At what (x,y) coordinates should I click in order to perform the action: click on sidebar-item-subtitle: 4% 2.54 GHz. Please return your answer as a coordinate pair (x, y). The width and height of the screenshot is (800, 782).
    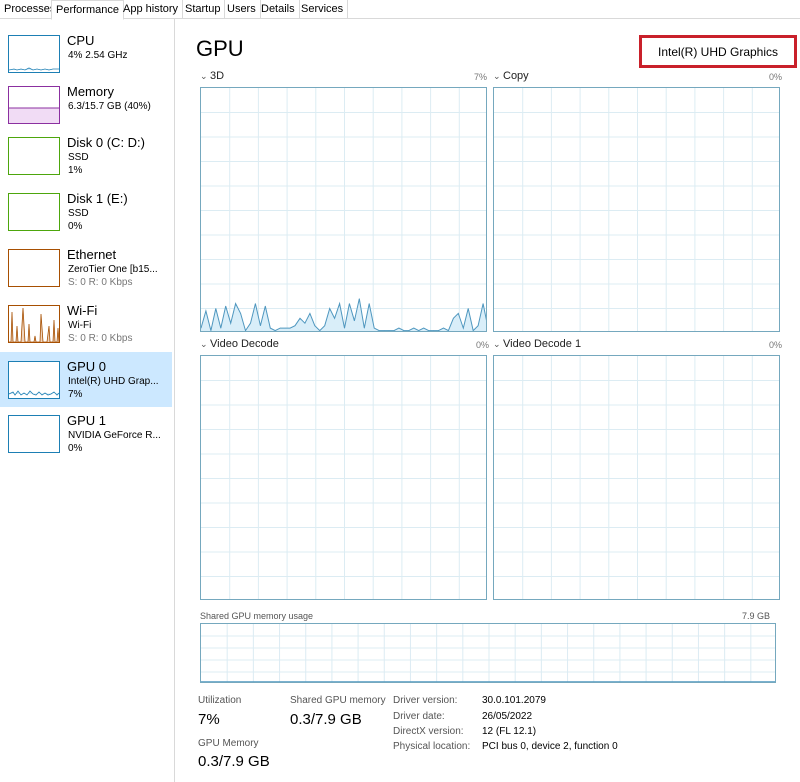
    Looking at the image, I should click on (98, 55).